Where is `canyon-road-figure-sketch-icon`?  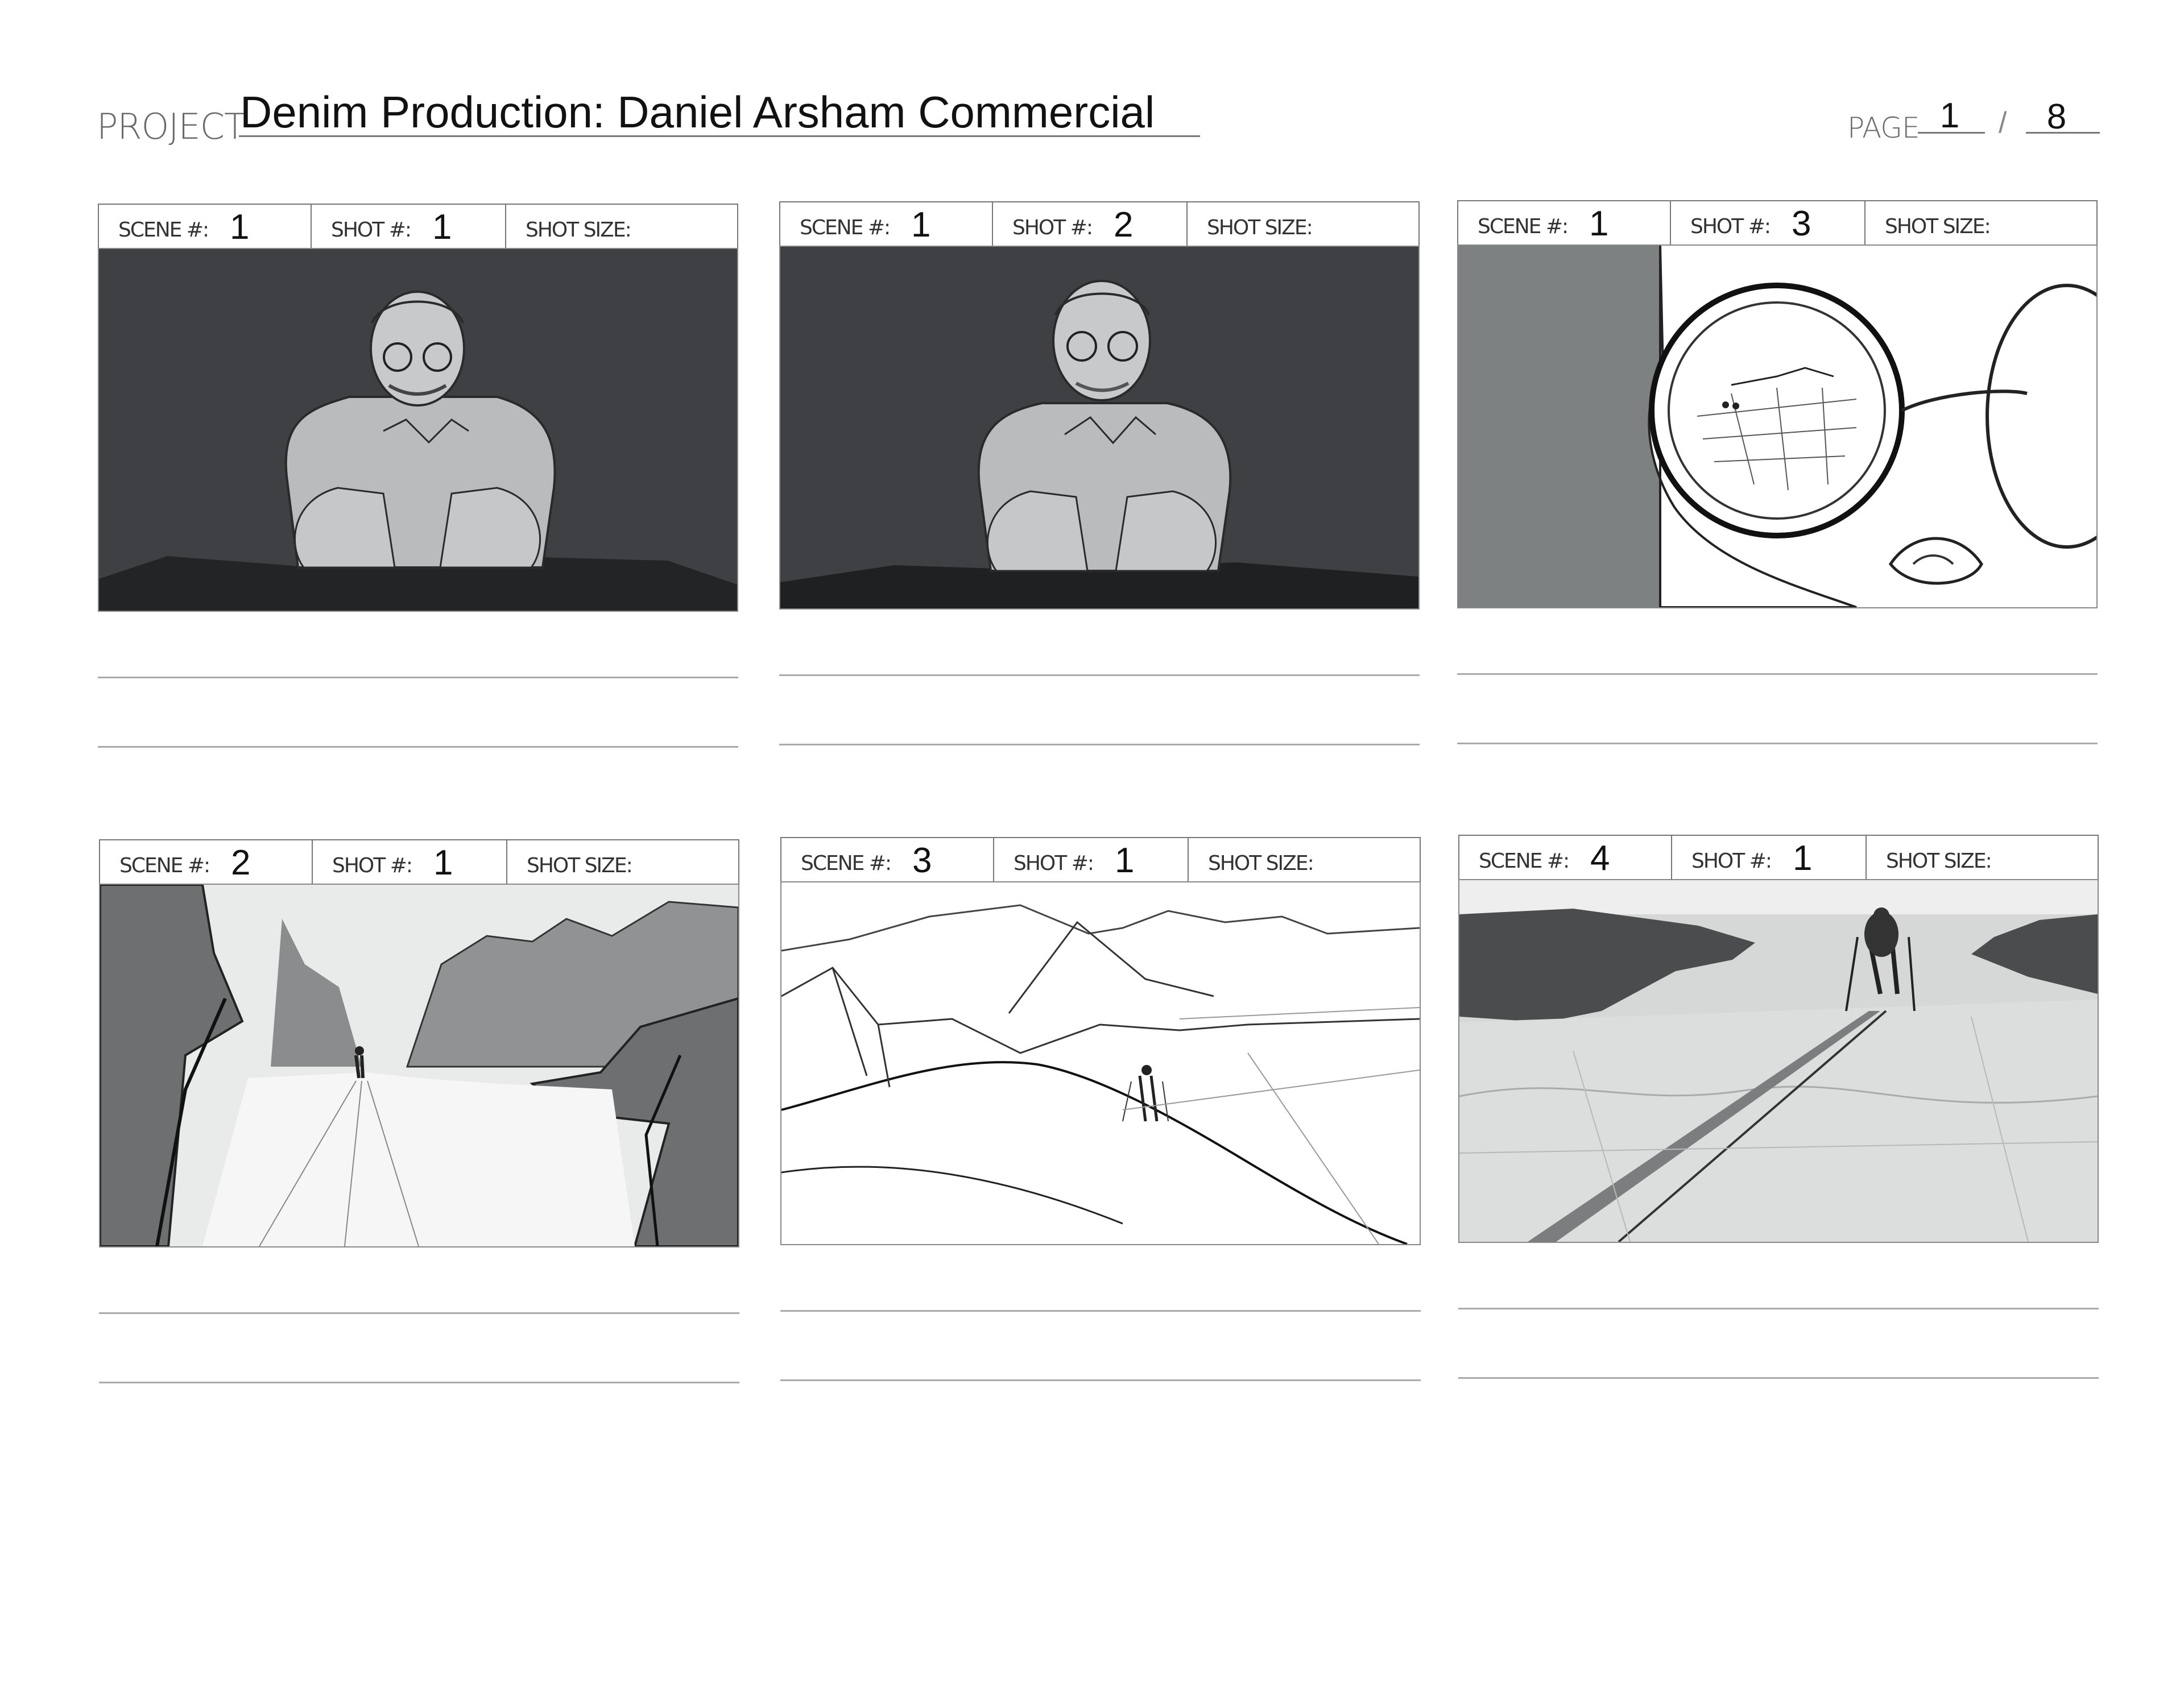 canyon-road-figure-sketch-icon is located at coordinates (419, 1065).